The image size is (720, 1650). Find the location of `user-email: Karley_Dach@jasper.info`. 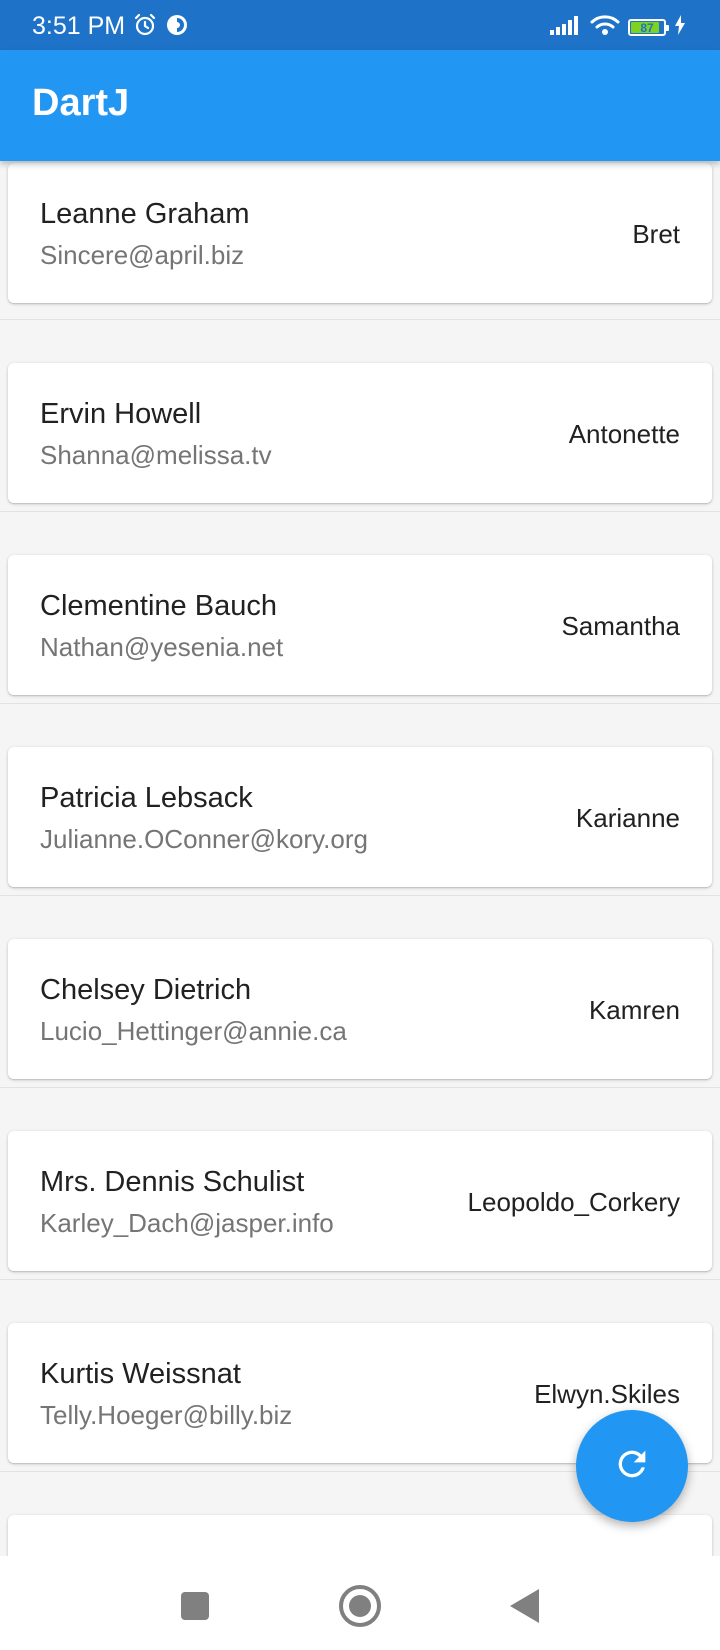

user-email: Karley_Dach@jasper.info is located at coordinates (187, 1223).